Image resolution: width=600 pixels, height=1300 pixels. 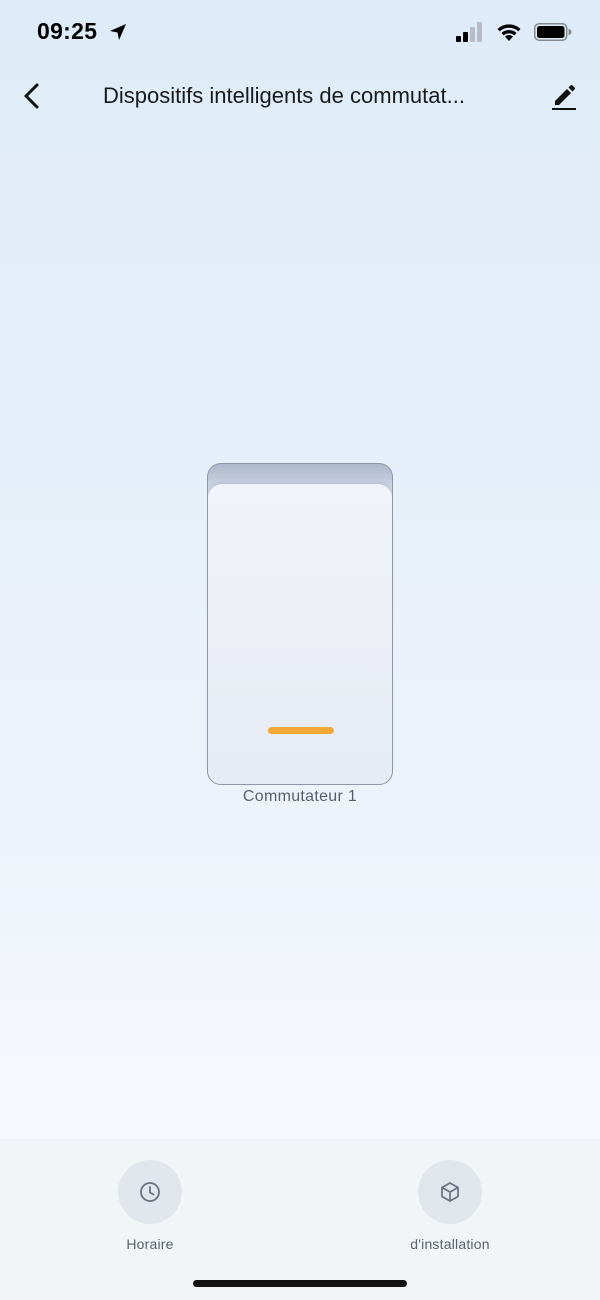 I want to click on switch-toggle, so click(x=300, y=624).